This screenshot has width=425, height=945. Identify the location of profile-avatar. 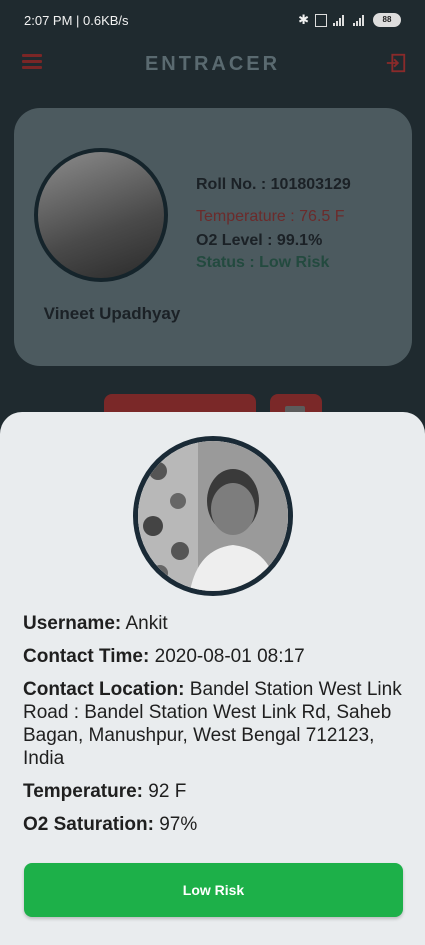
(101, 215).